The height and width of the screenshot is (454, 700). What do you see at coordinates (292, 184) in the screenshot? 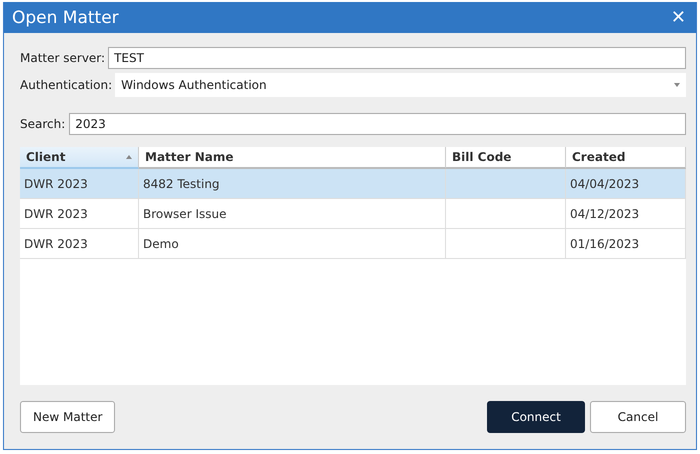
I see `table-cell: 8482 Testing` at bounding box center [292, 184].